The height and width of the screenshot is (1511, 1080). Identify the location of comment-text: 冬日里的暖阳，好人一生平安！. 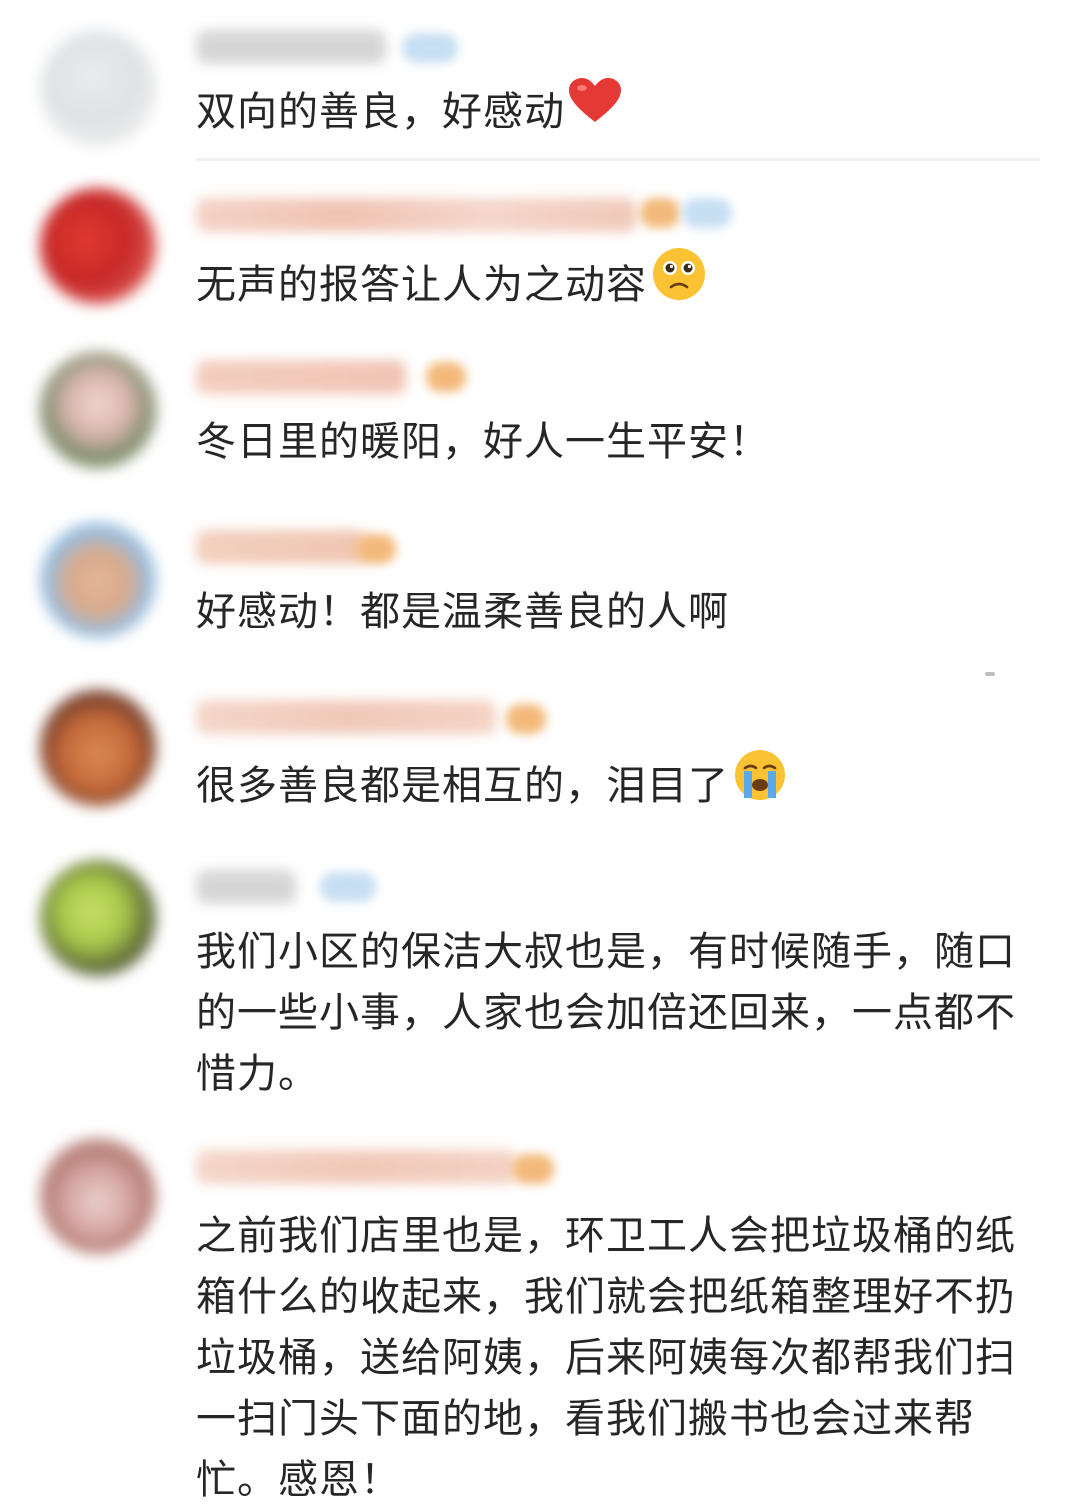
(621, 442).